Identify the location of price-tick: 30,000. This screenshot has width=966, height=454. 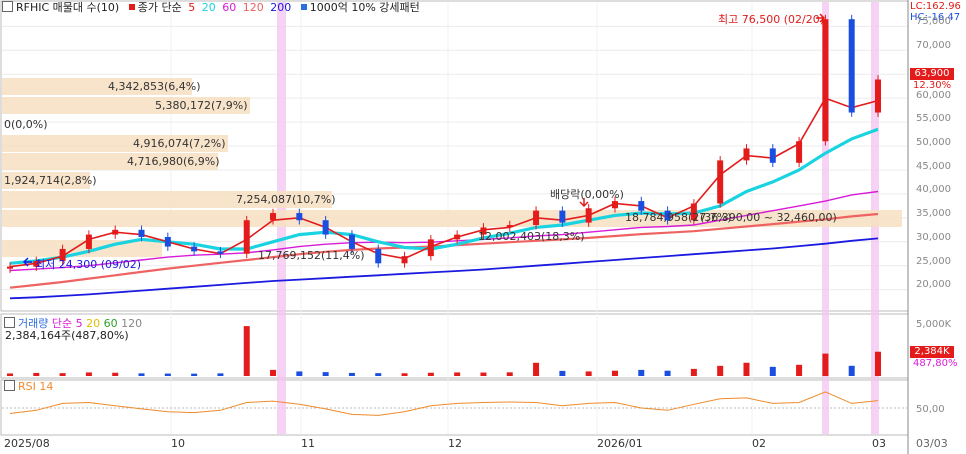
(933, 237).